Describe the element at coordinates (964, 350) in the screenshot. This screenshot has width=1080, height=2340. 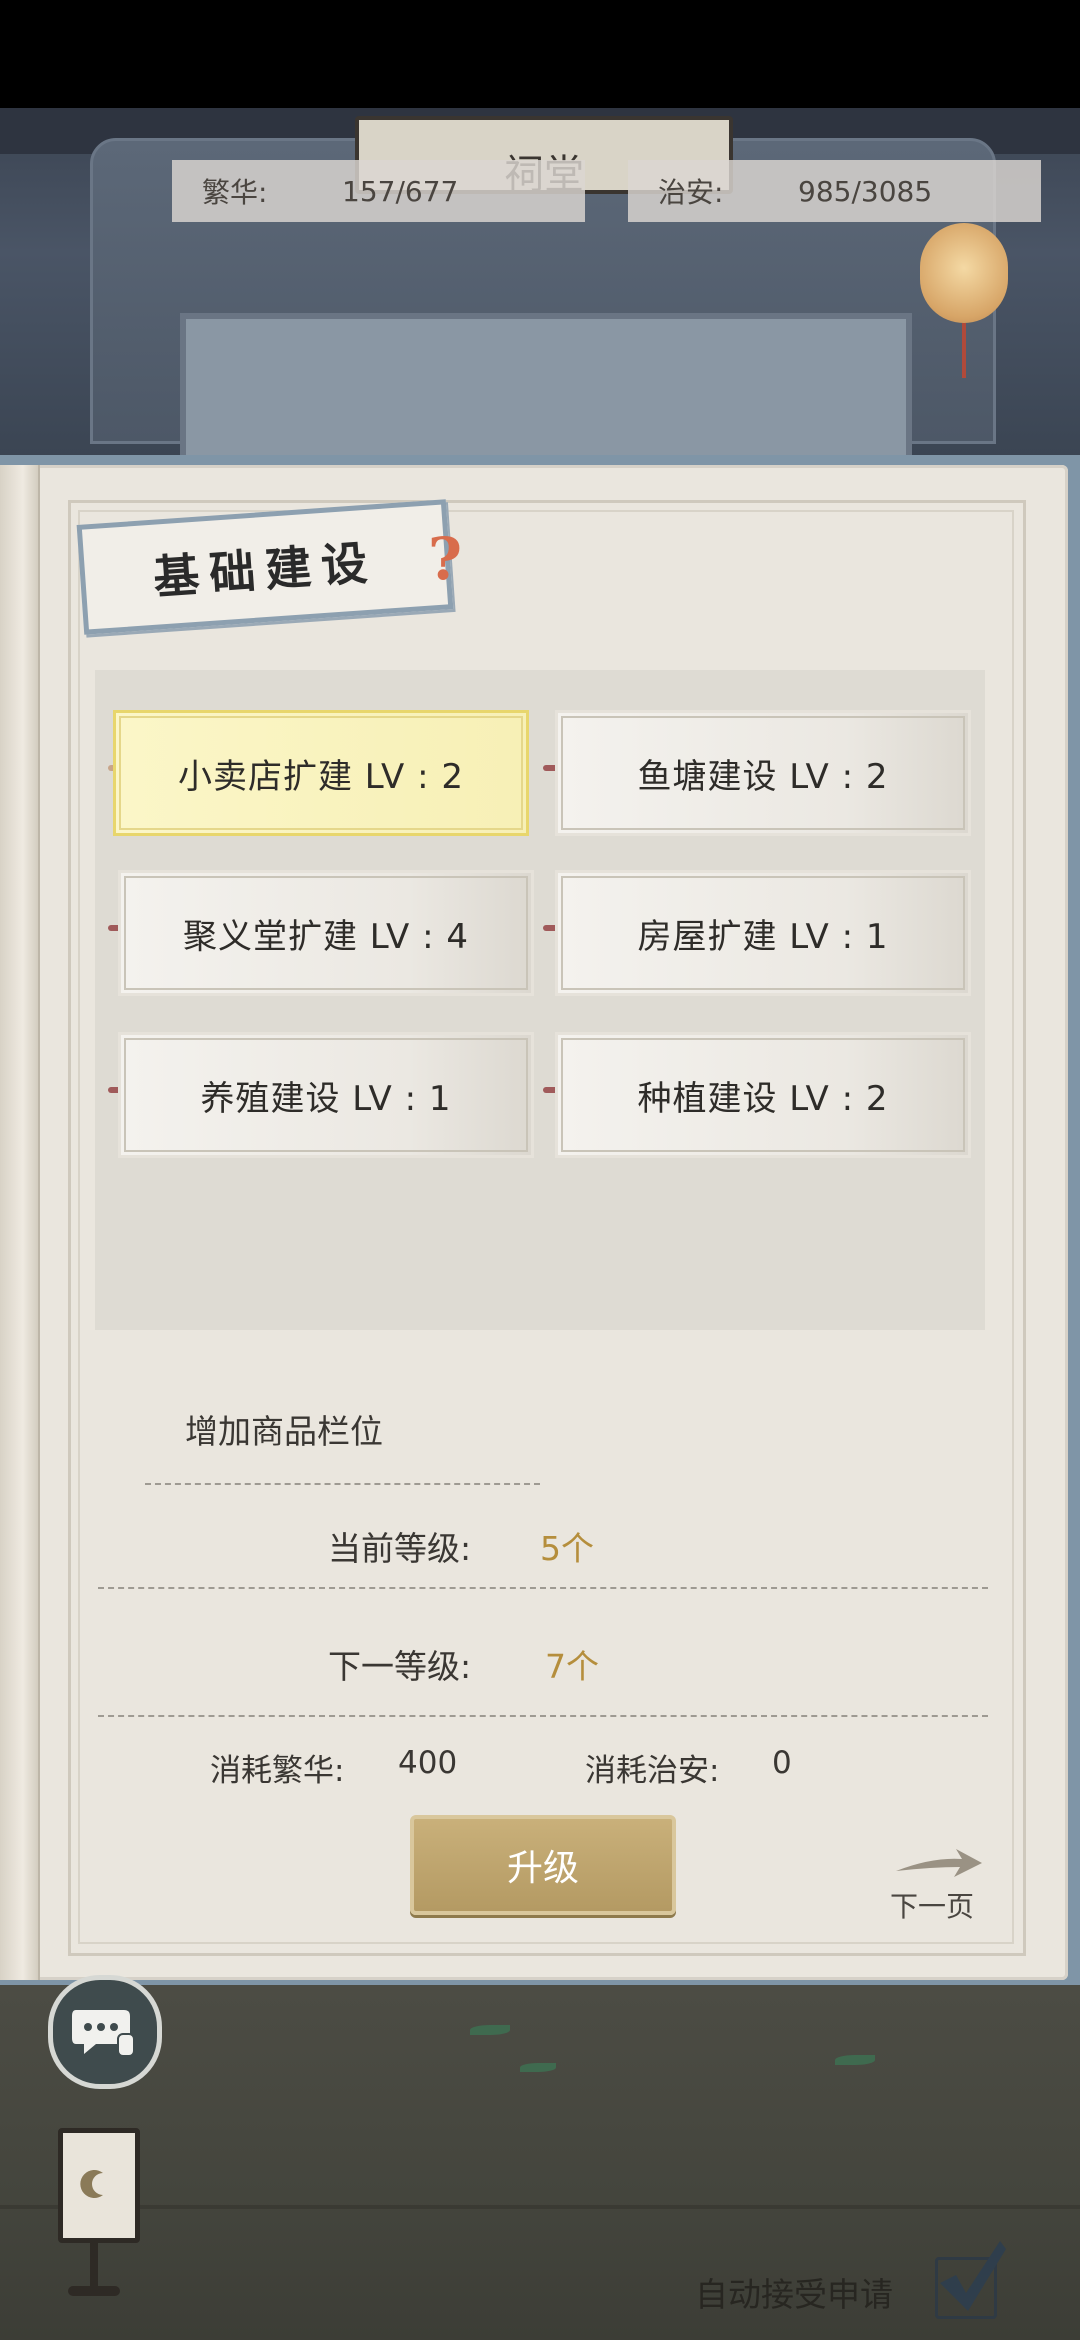
I see `lantern-tassel` at that location.